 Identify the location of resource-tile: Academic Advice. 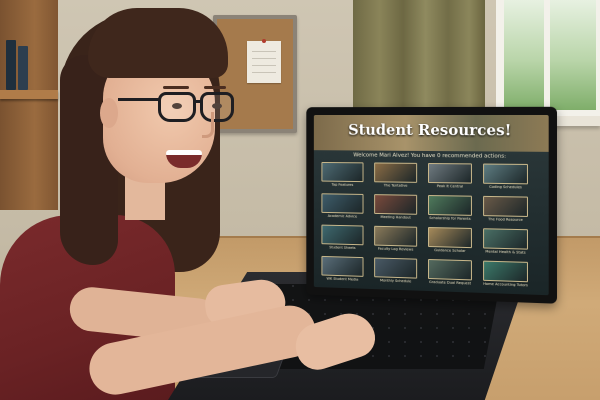
(342, 207).